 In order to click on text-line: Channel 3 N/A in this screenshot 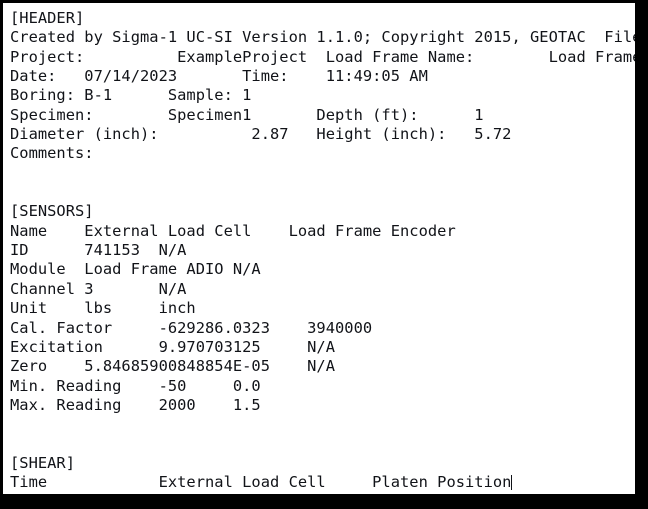, I will do `click(98, 288)`.